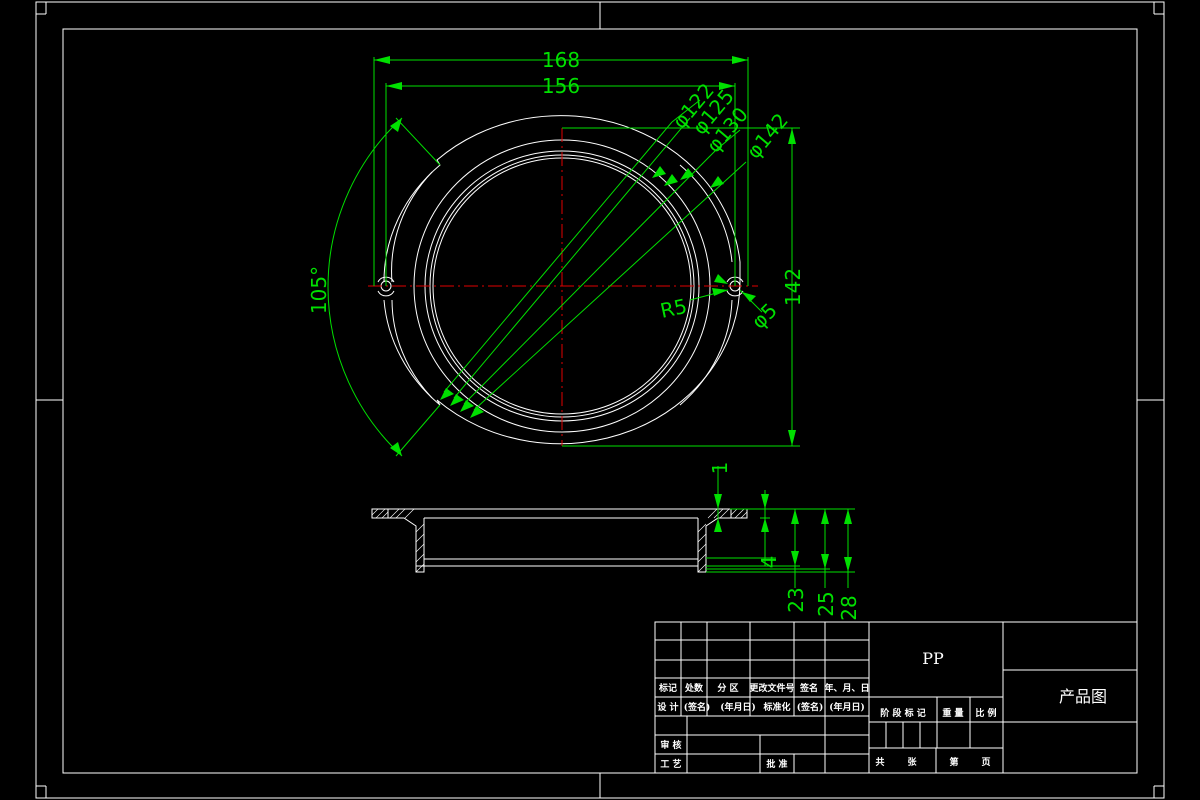 The width and height of the screenshot is (1200, 800). What do you see at coordinates (933, 658) in the screenshot?
I see `material-label: PP` at bounding box center [933, 658].